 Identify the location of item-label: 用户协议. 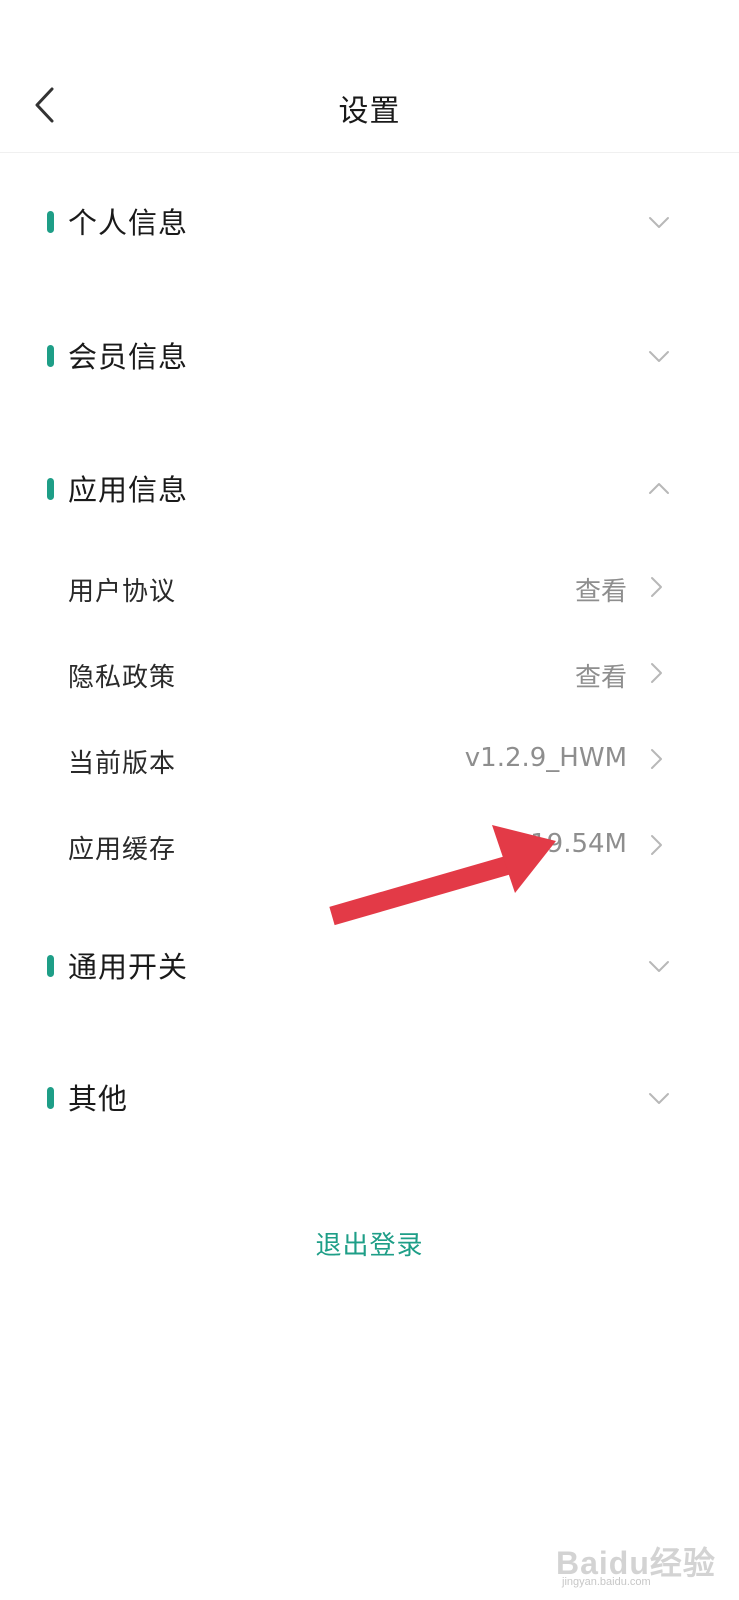
(122, 592).